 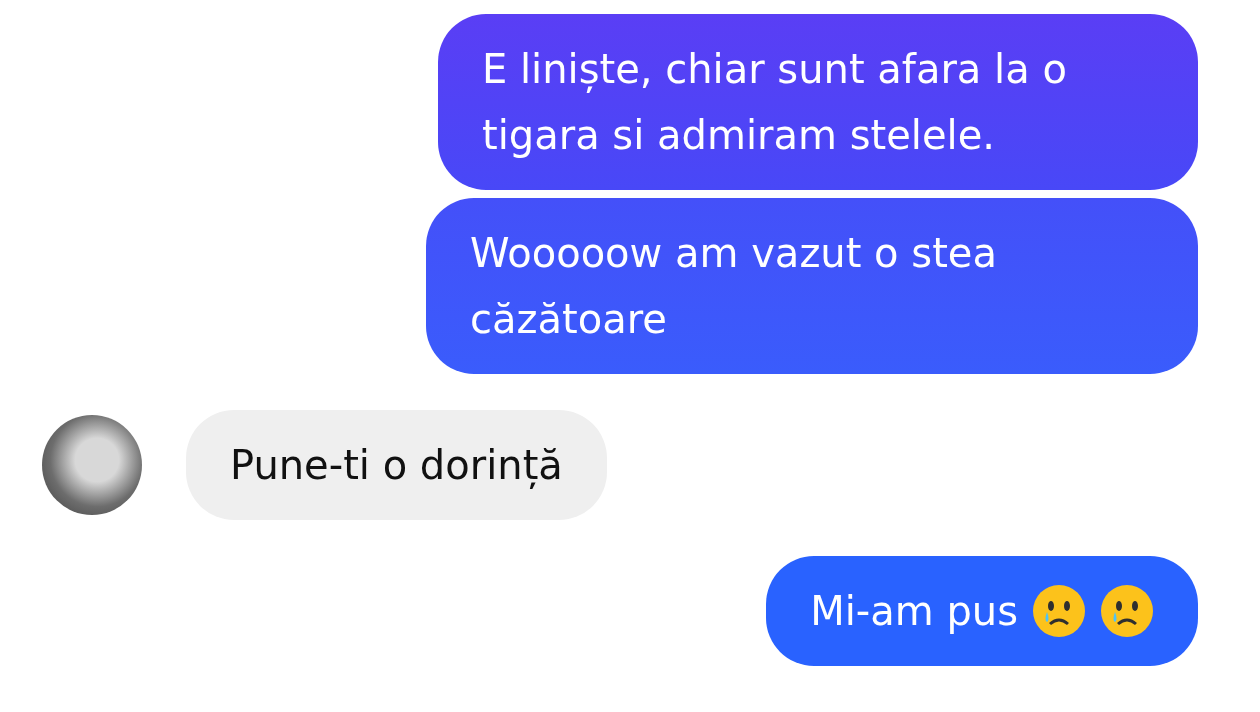 What do you see at coordinates (982, 611) in the screenshot?
I see `message-bubble: Mi-am pus` at bounding box center [982, 611].